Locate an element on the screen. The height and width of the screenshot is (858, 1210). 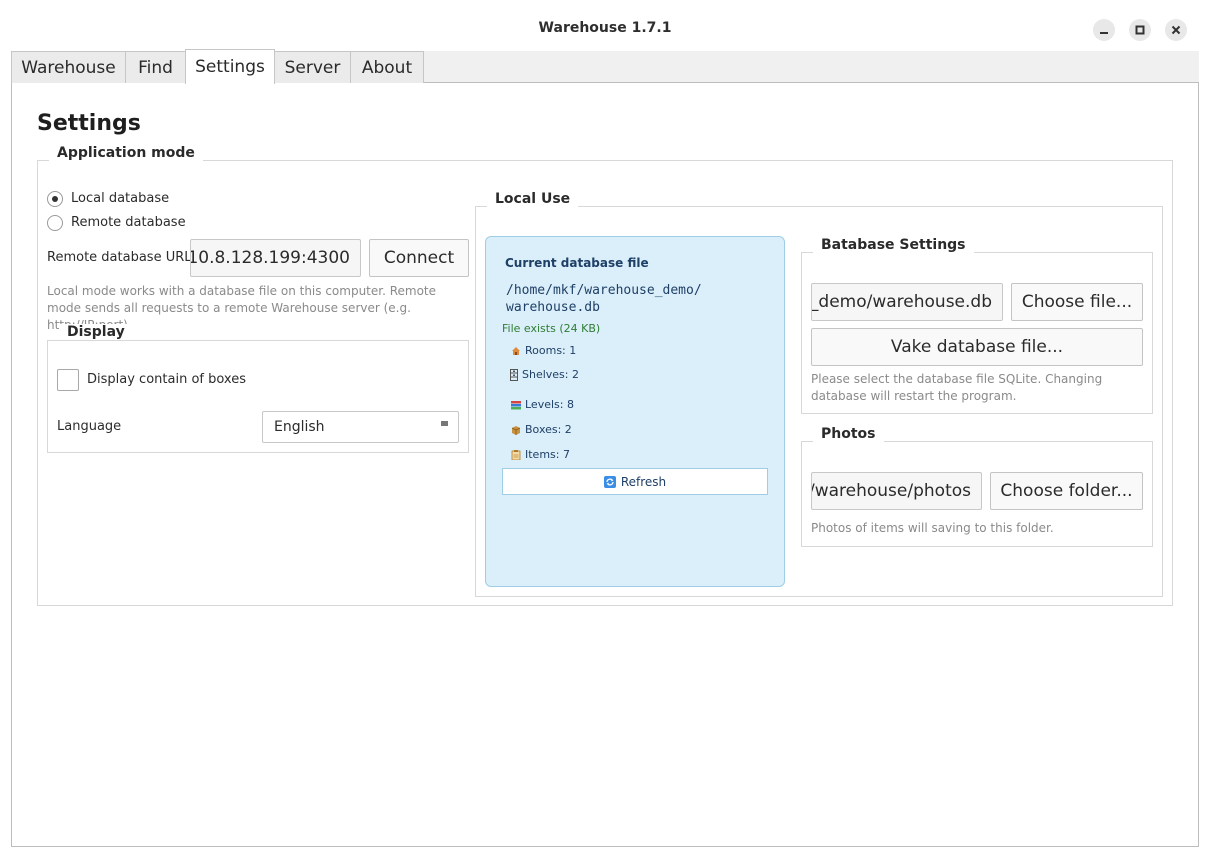
database-path: /home/mkf/warehouse_demo/ warehouse.db is located at coordinates (604, 299).